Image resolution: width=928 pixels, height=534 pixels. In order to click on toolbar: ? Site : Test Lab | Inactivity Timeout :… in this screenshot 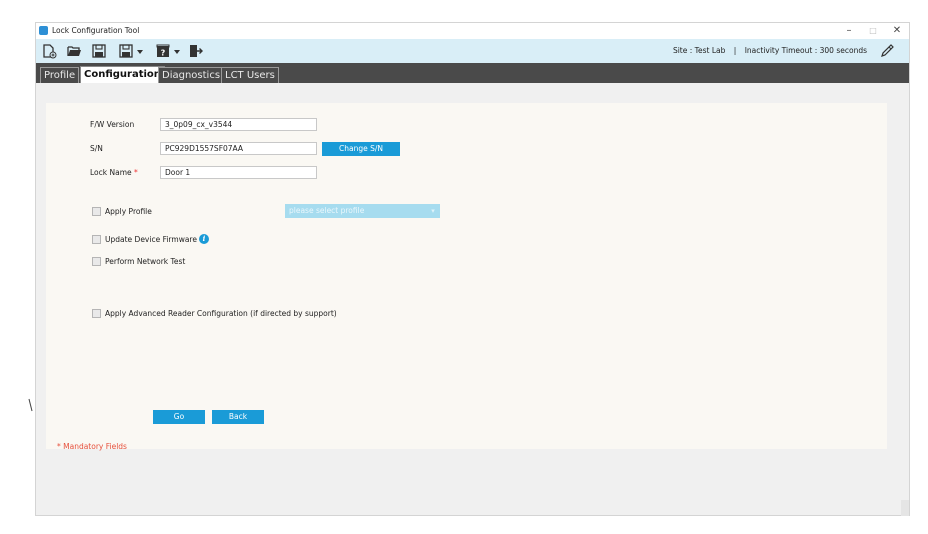, I will do `click(472, 51)`.